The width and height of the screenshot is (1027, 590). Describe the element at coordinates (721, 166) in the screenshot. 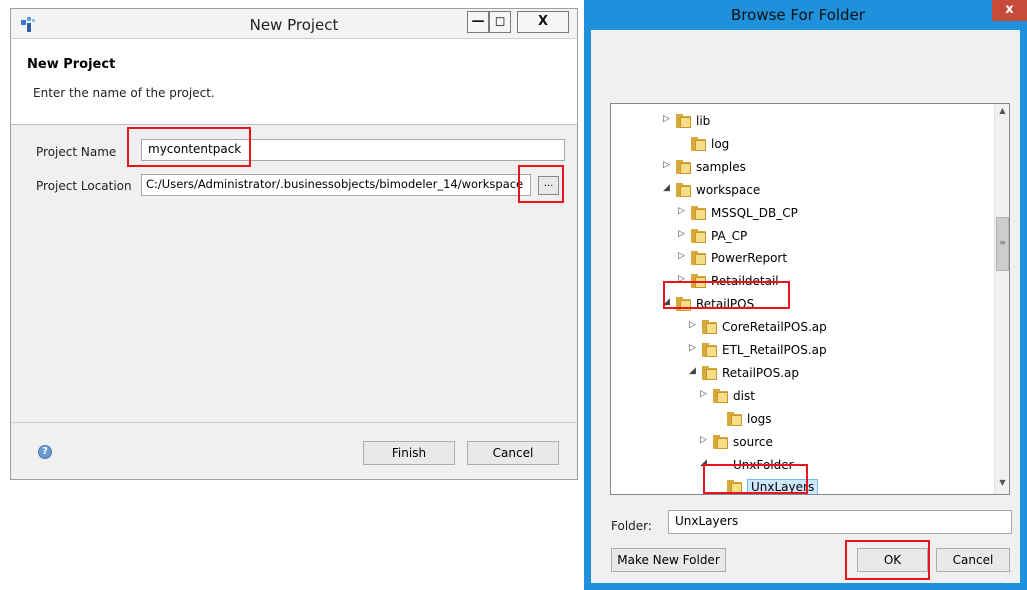

I see `tree-item-label: samples` at that location.